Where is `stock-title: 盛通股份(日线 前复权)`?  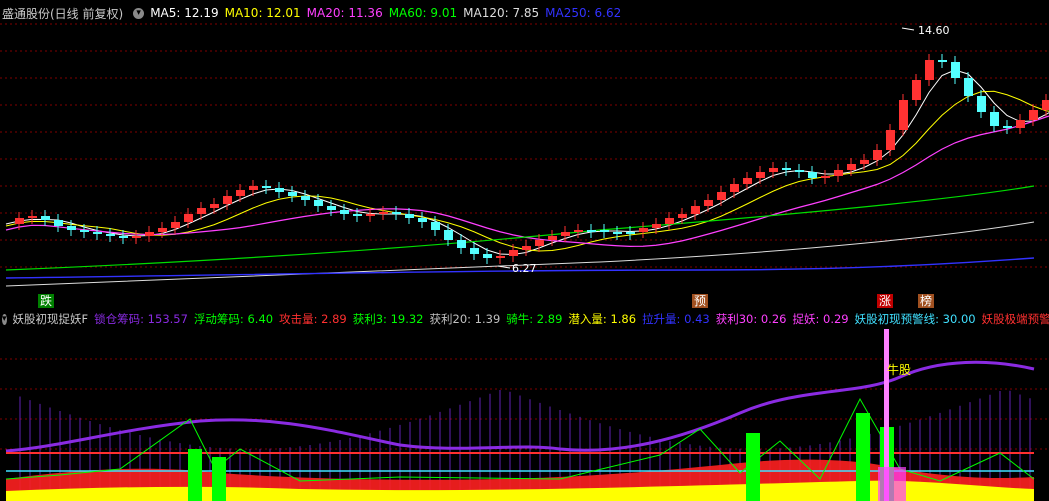 stock-title: 盛通股份(日线 前复权) is located at coordinates (62, 13).